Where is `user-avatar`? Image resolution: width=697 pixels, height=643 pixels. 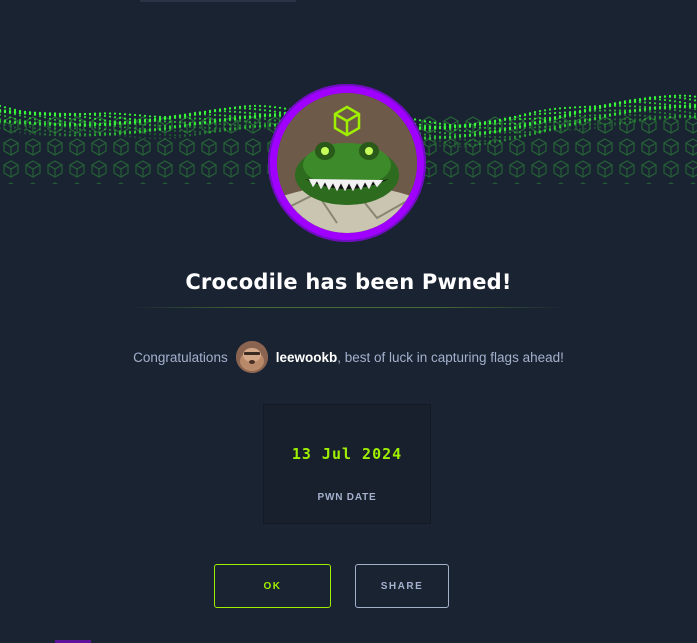
user-avatar is located at coordinates (251, 357).